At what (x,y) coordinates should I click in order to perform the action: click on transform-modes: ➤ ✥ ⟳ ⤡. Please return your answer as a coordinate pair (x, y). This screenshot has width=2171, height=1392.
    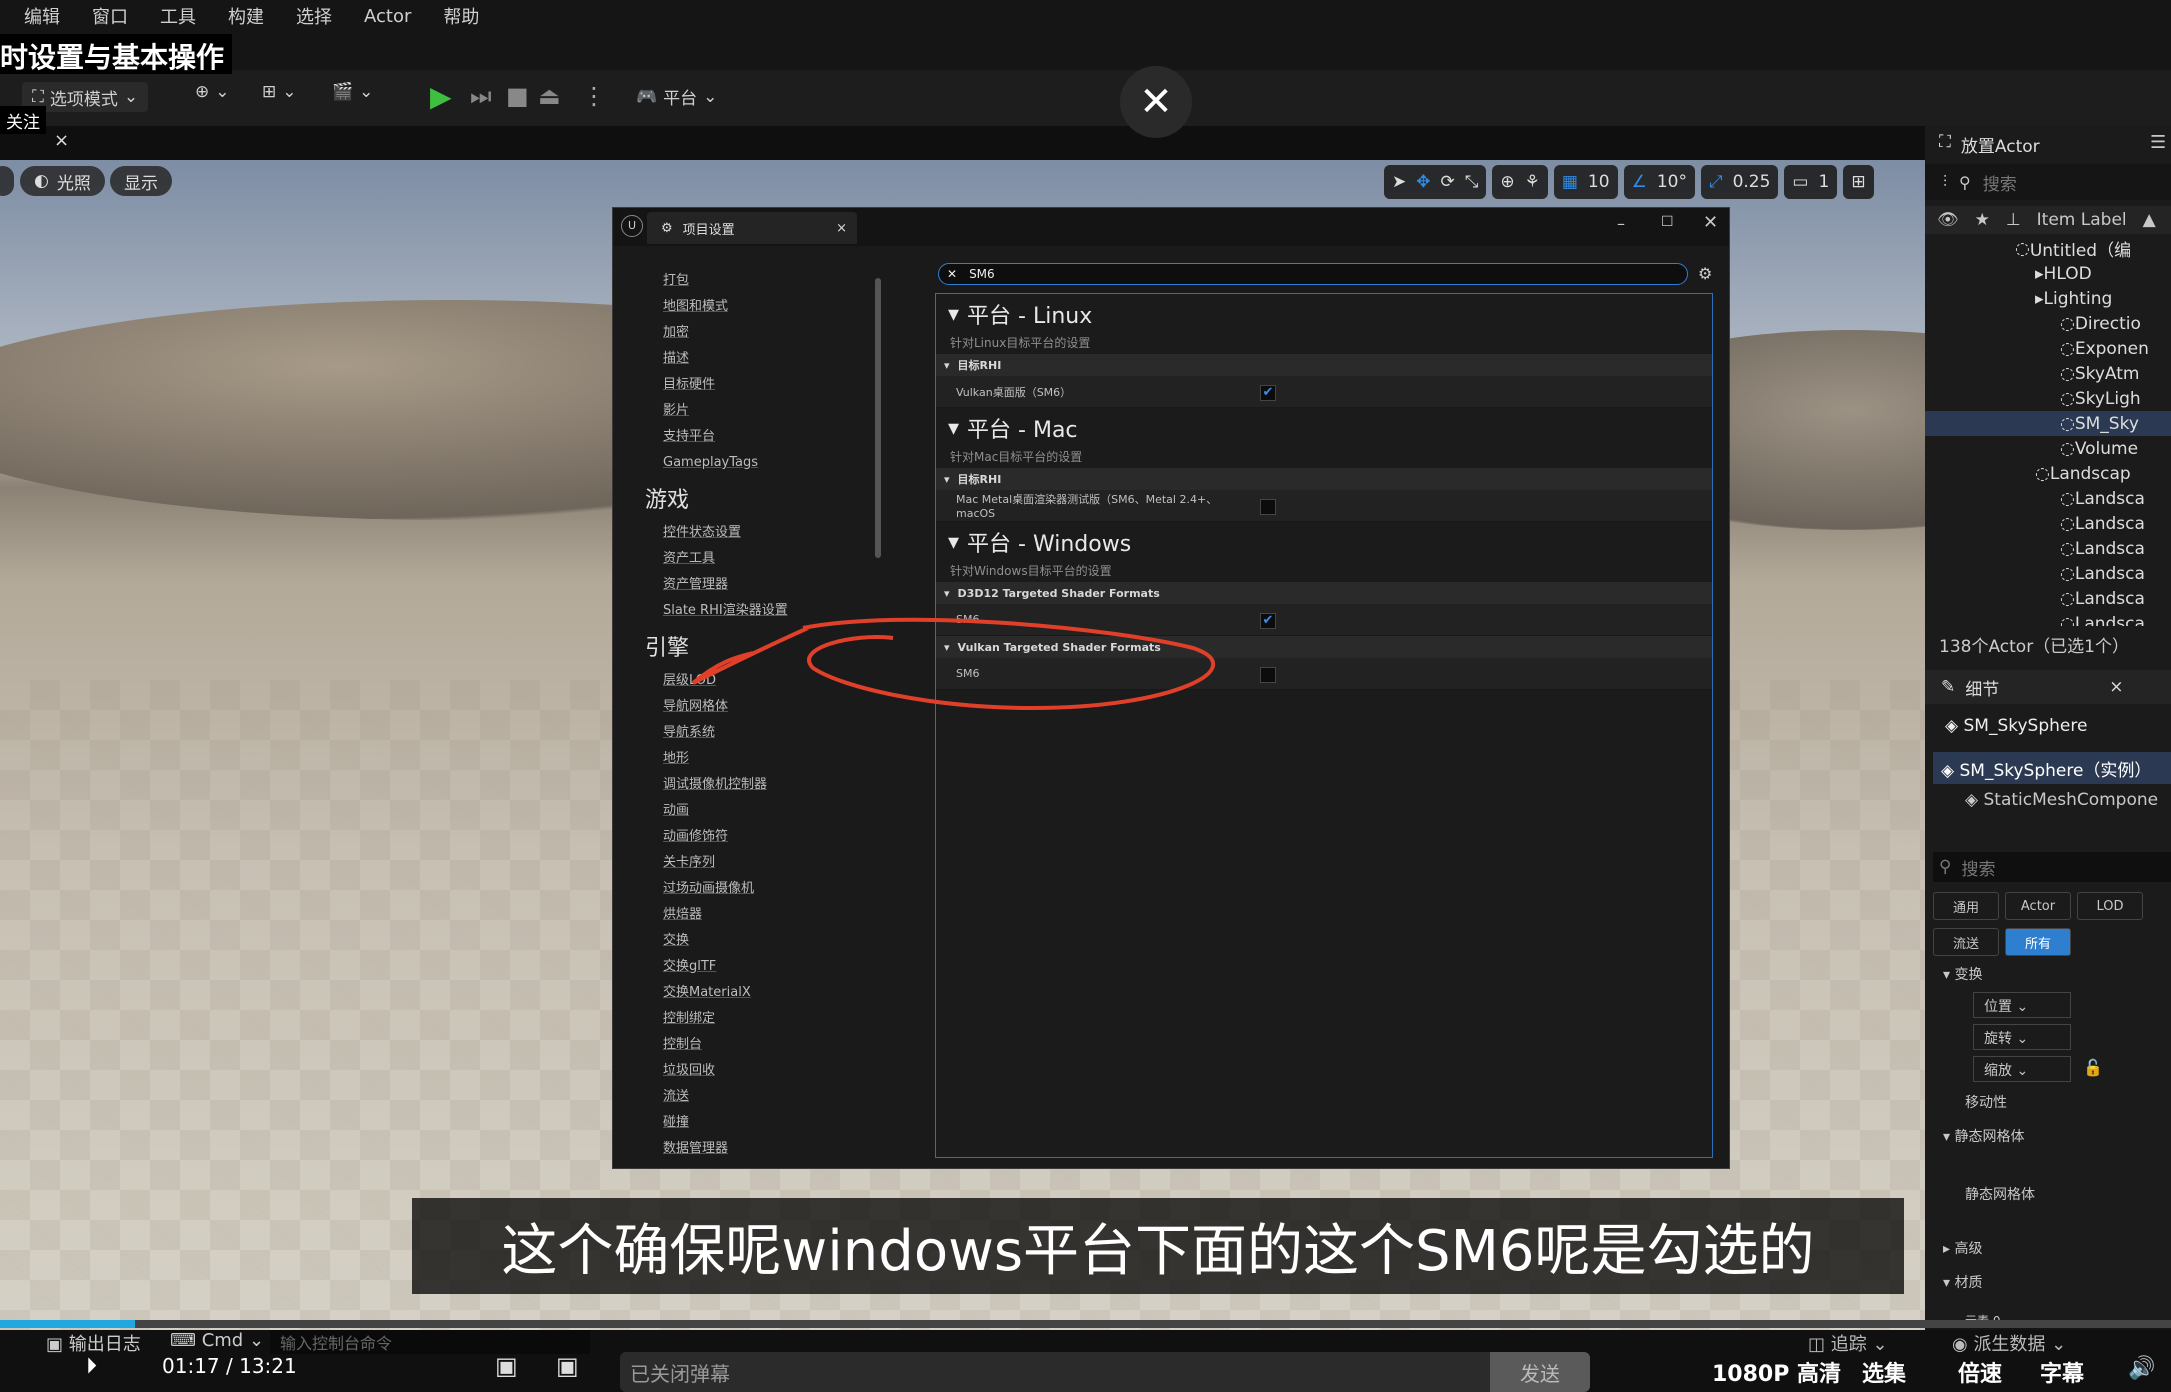
    Looking at the image, I should click on (1435, 182).